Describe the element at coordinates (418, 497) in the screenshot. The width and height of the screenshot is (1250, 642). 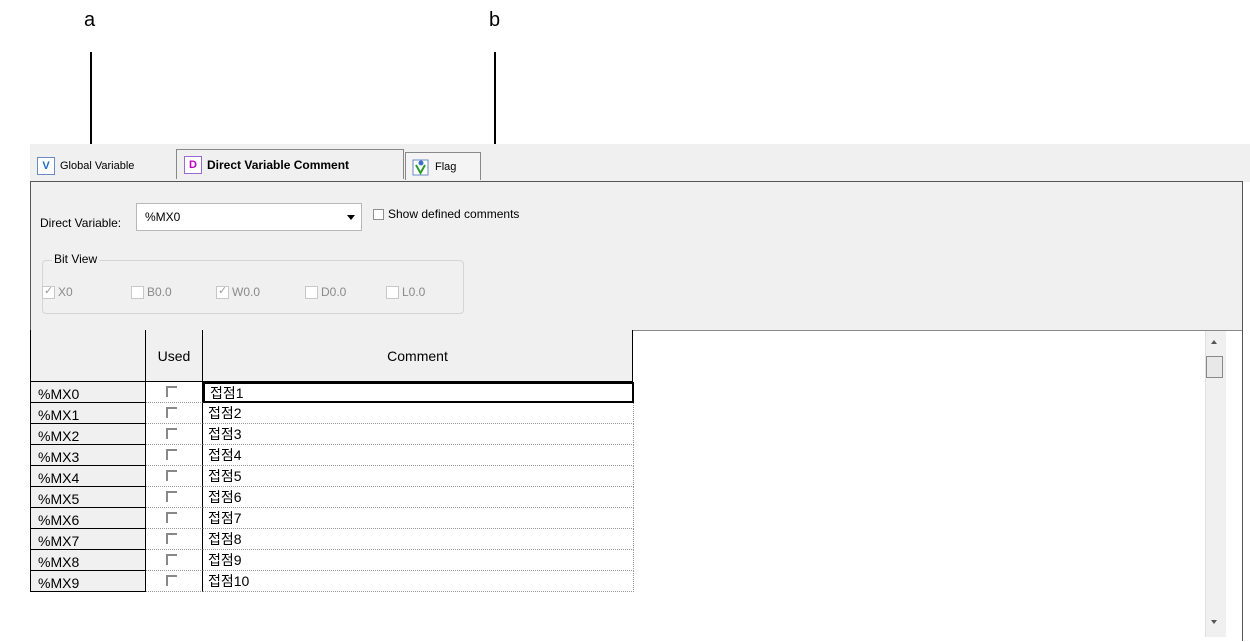
I see `comment-cell: 접점6` at that location.